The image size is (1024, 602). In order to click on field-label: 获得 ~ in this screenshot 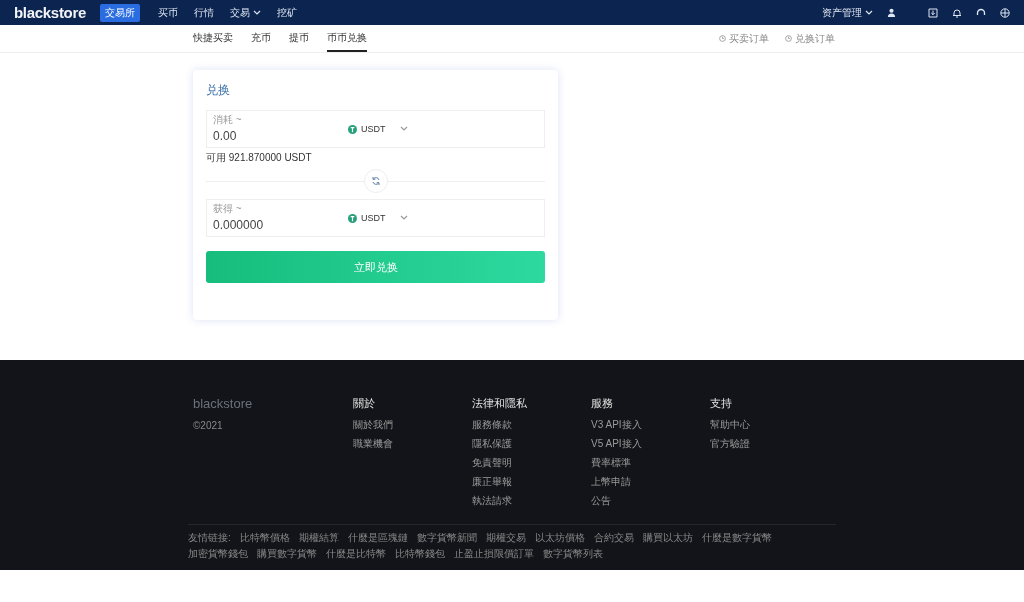, I will do `click(227, 209)`.